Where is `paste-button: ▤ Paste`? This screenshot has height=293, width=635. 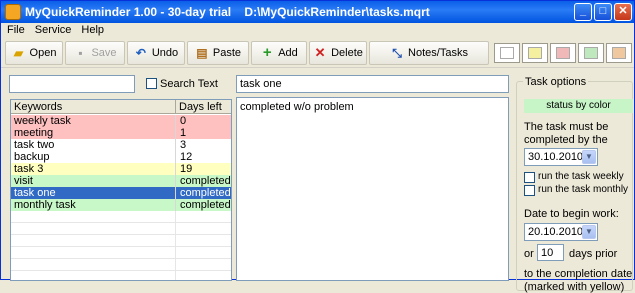 paste-button: ▤ Paste is located at coordinates (218, 53).